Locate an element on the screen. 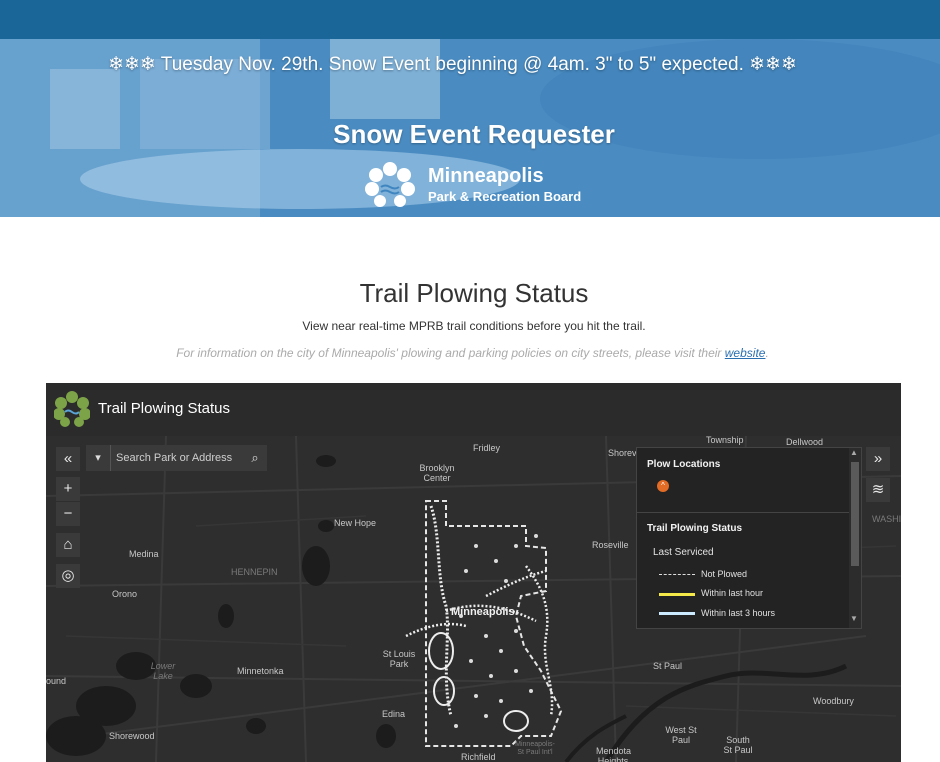  map-label-washington: WASHI is located at coordinates (886, 519).